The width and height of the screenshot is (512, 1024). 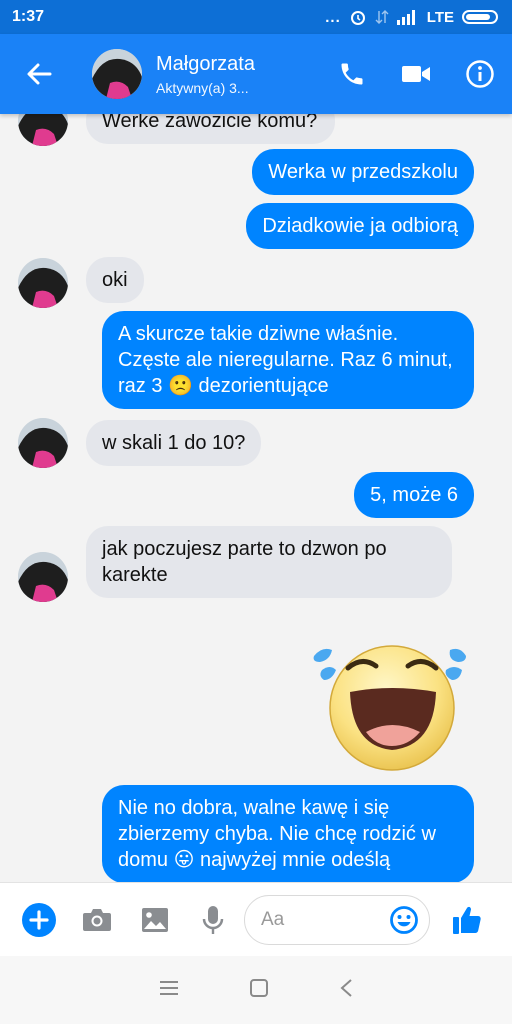 I want to click on menu-button, so click(x=169, y=990).